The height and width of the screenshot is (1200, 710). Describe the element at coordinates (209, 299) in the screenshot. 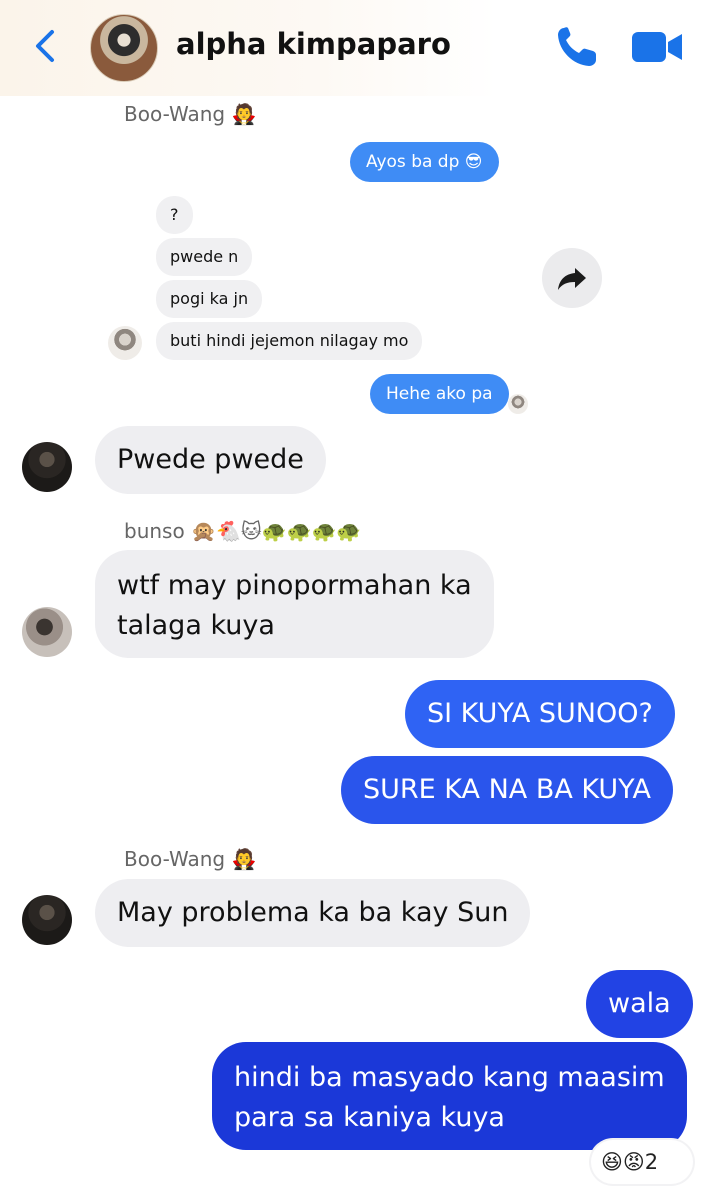

I see `incoming-message: pogi ka jn` at that location.